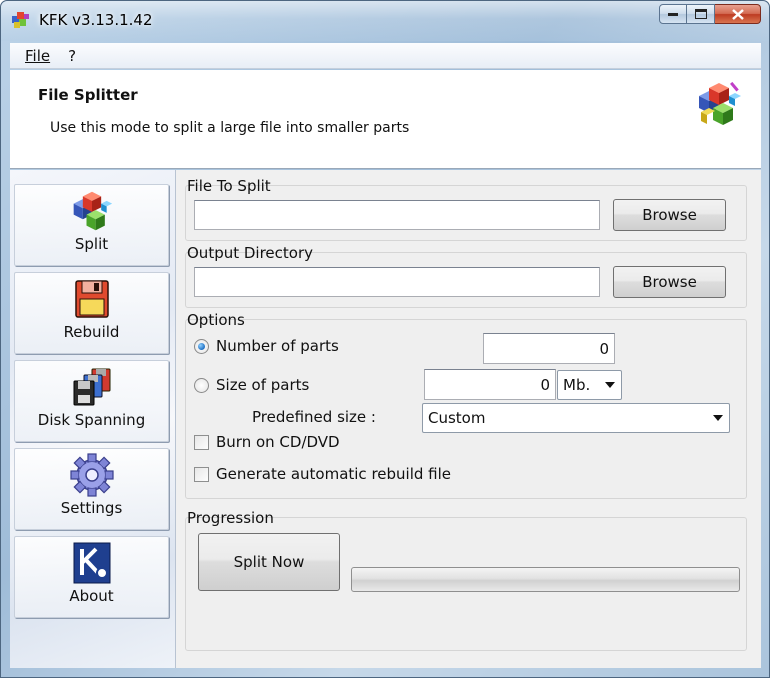 This screenshot has height=678, width=770. Describe the element at coordinates (20, 20) in the screenshot. I see `app-icon` at that location.